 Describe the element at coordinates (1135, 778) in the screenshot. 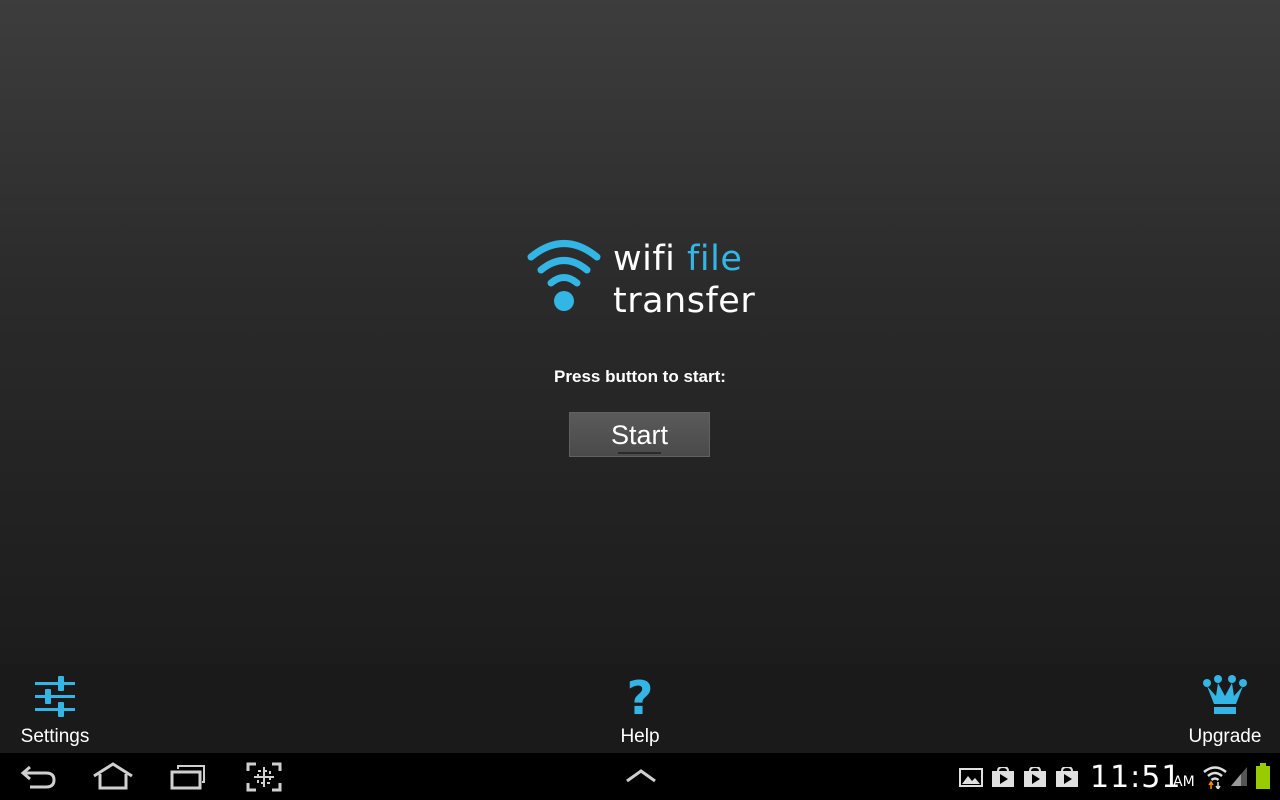

I see `clock-time: 11:51` at that location.